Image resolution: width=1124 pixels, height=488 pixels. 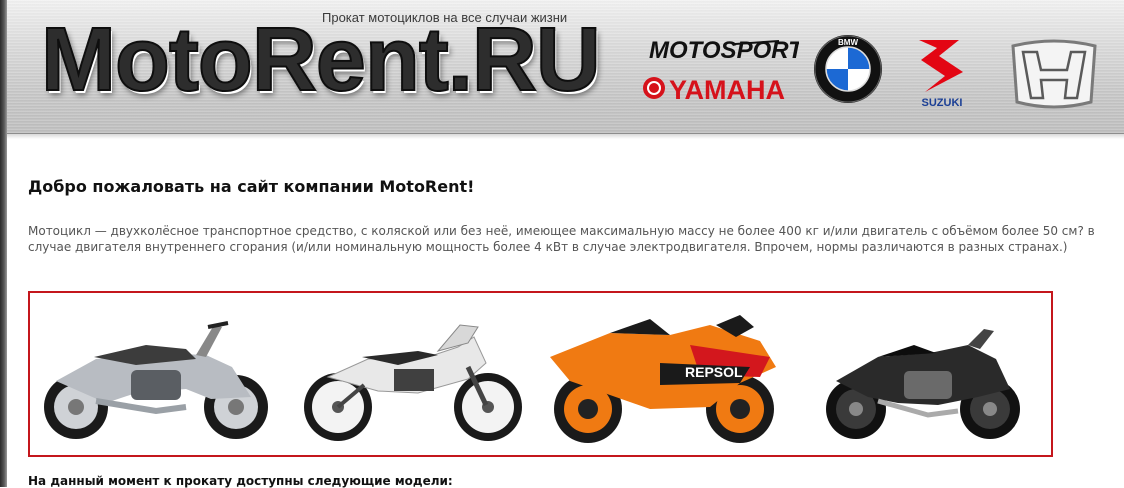 What do you see at coordinates (714, 372) in the screenshot?
I see `svg-text: REPSOL` at bounding box center [714, 372].